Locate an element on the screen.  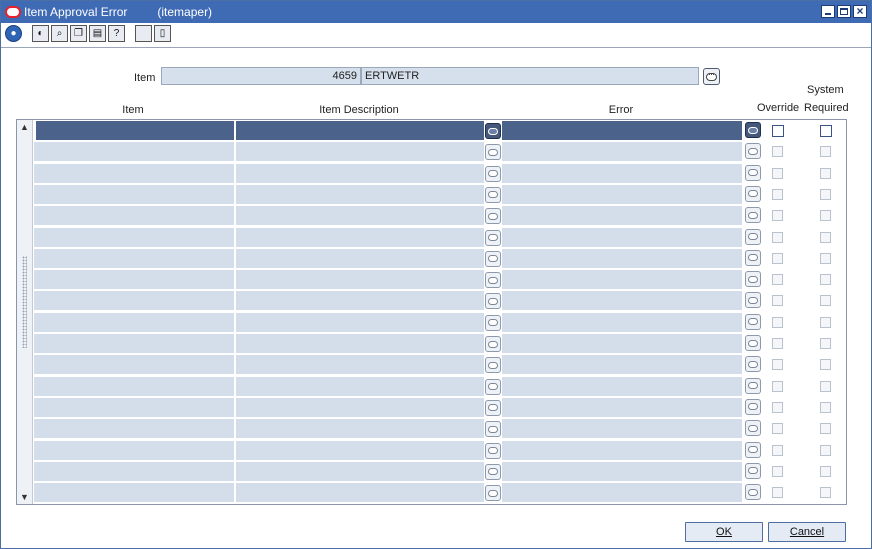
print-icon: ▤ is located at coordinates (97, 33).